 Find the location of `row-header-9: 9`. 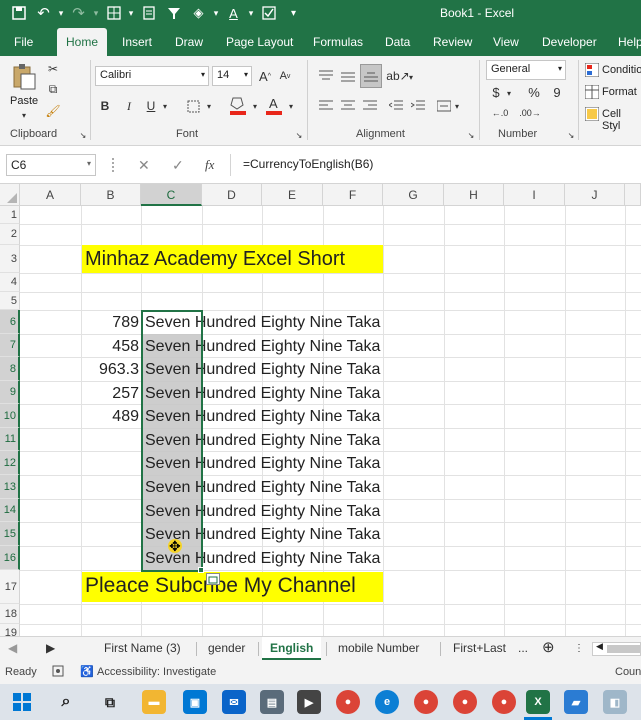

row-header-9: 9 is located at coordinates (10, 392).